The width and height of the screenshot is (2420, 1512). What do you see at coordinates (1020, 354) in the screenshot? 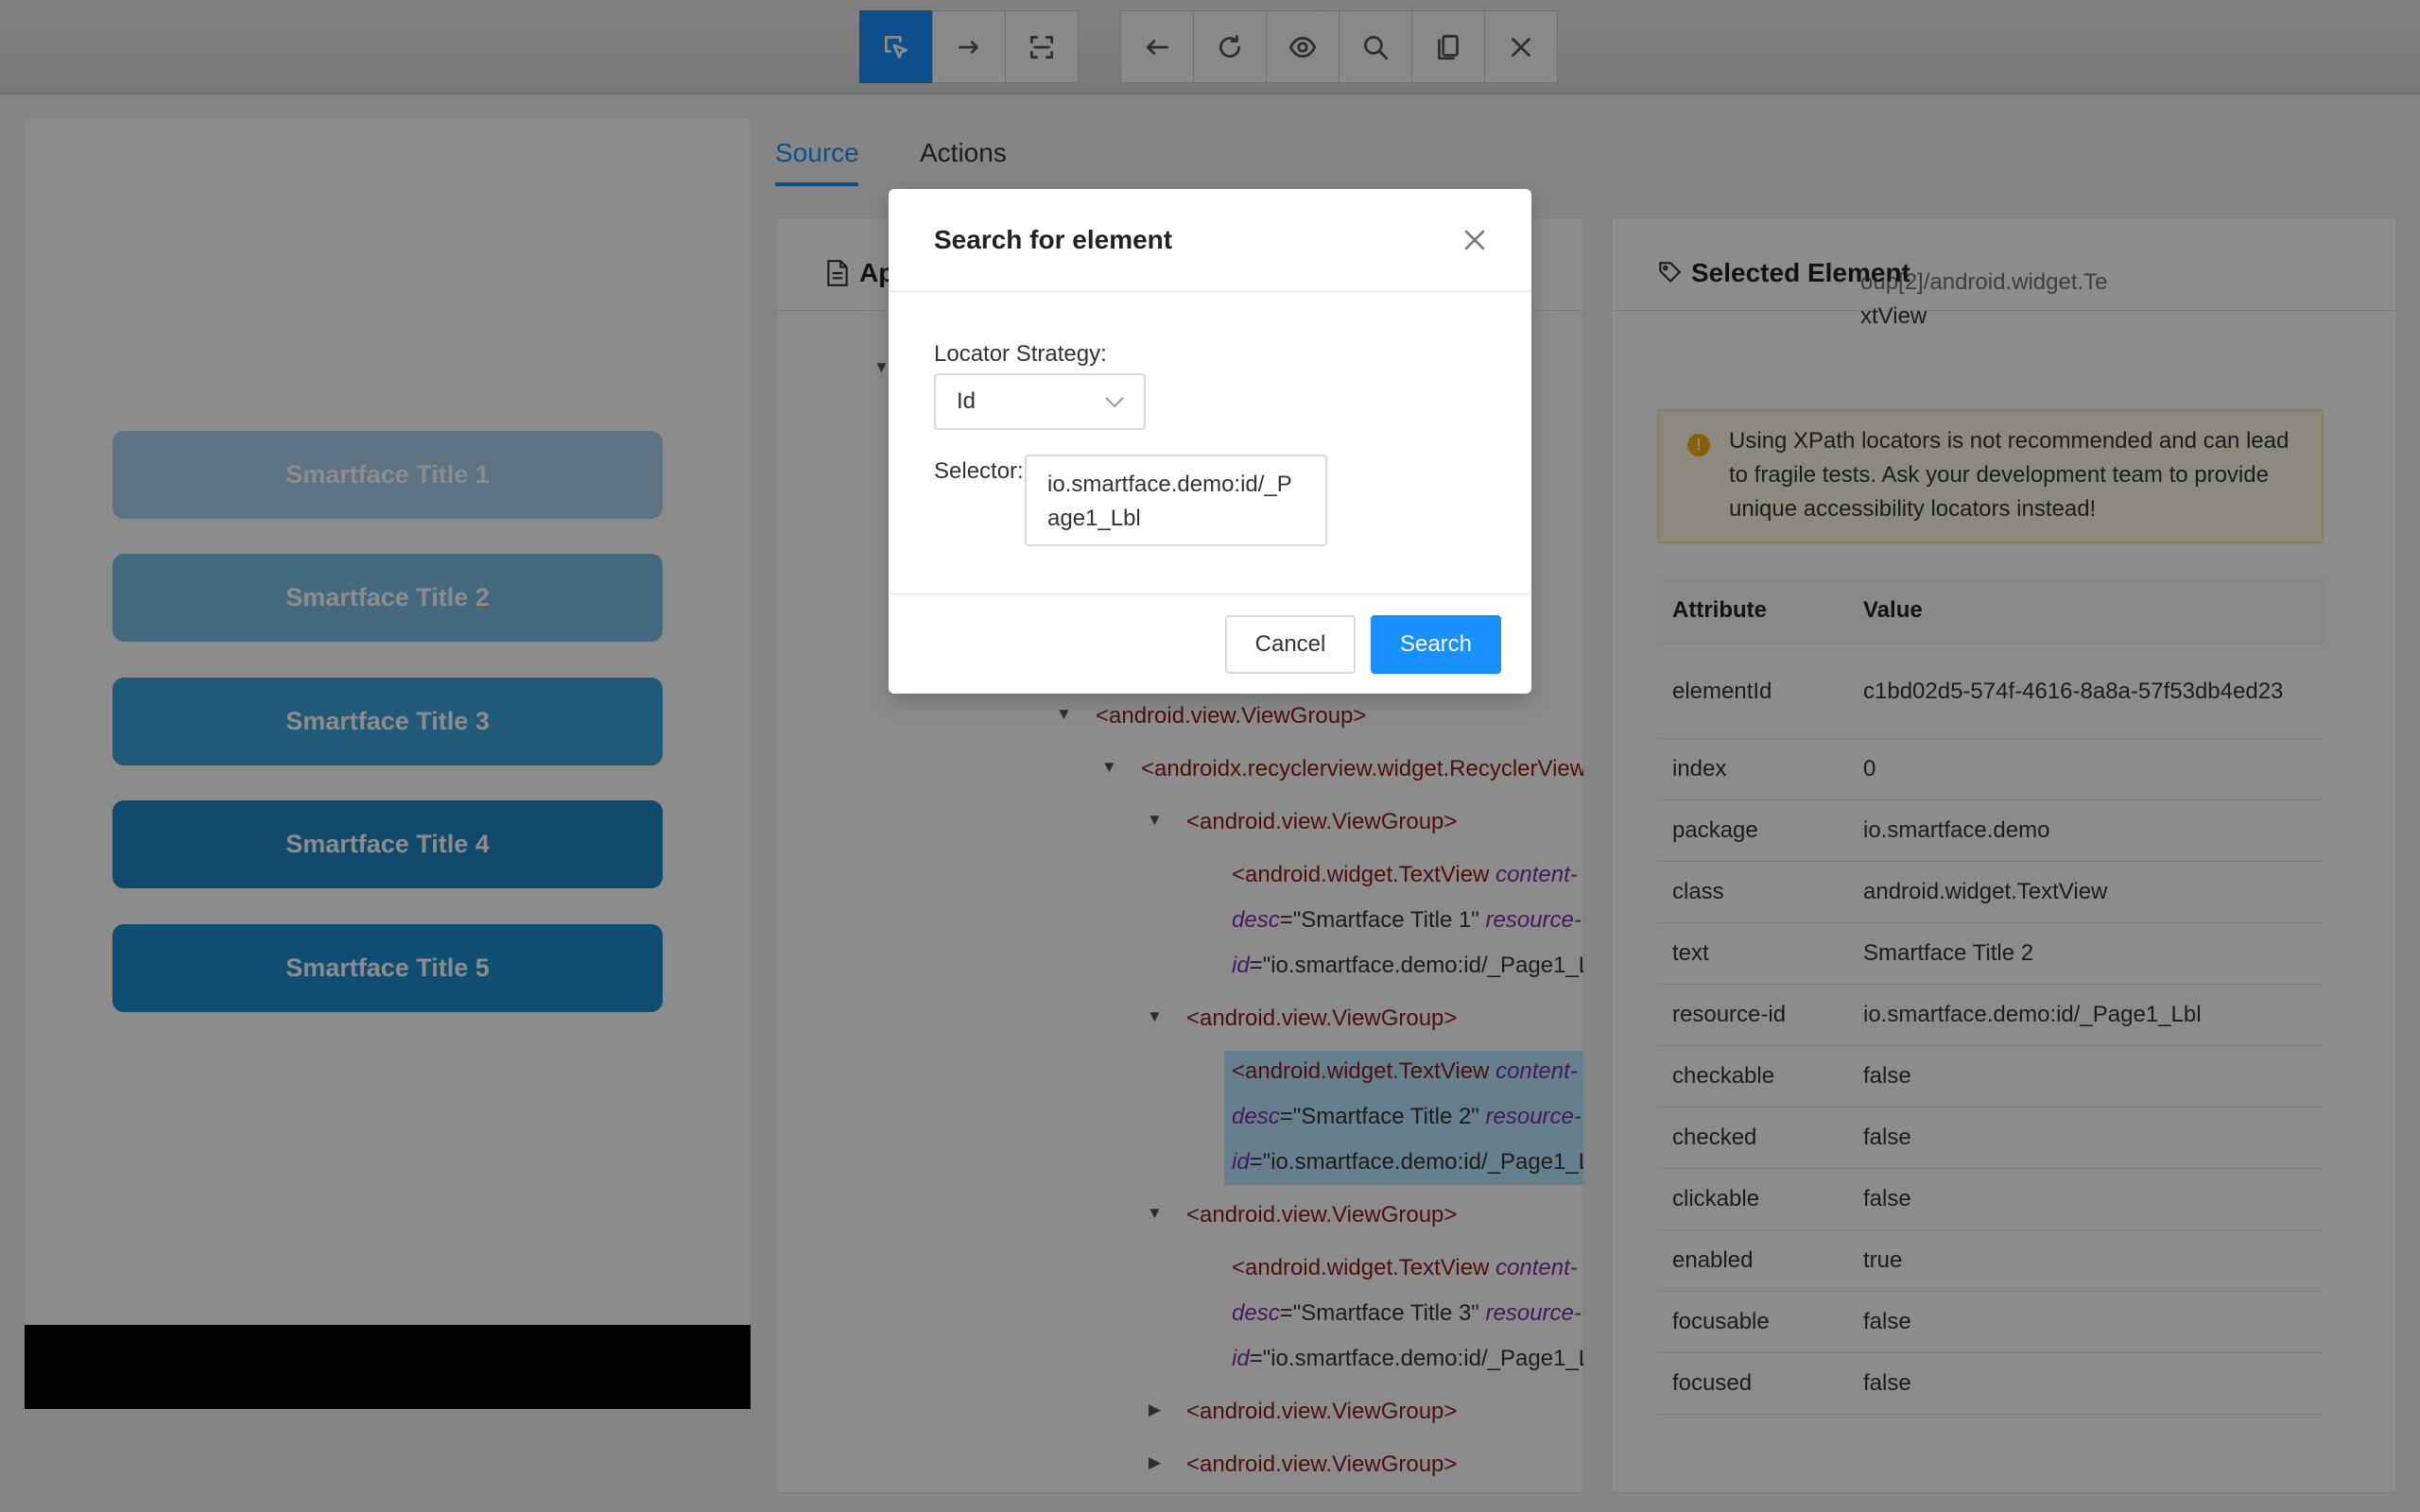
I see `locator-strategy-label: Locator Strategy:` at bounding box center [1020, 354].